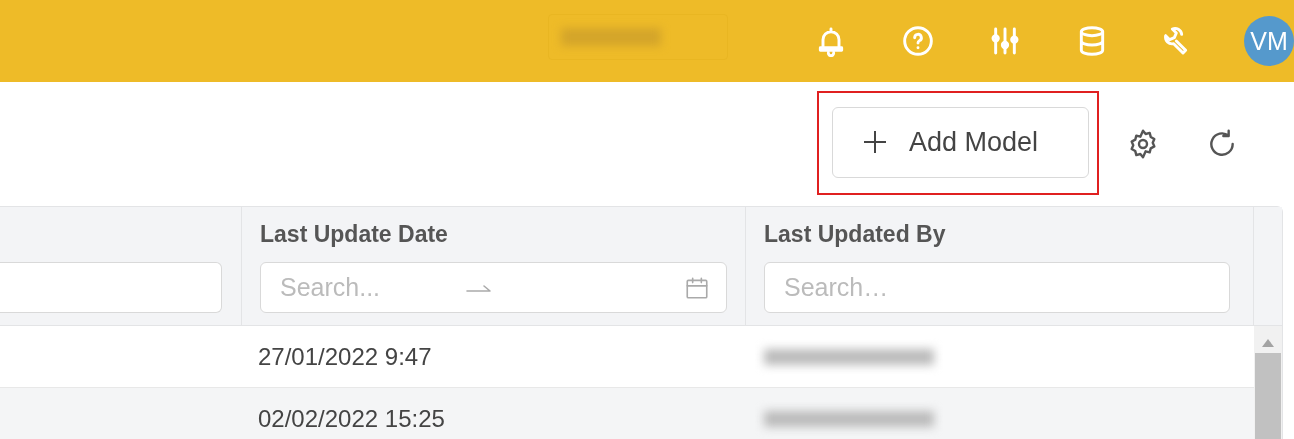 This screenshot has height=439, width=1294. I want to click on add-model-button: Add Model, so click(960, 142).